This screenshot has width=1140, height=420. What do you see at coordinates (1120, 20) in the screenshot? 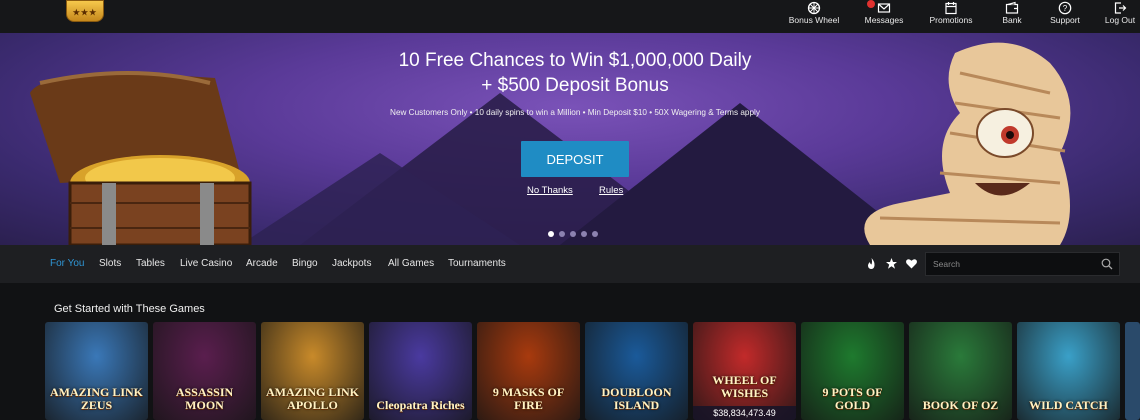
I see `nav-label: Log Out` at bounding box center [1120, 20].